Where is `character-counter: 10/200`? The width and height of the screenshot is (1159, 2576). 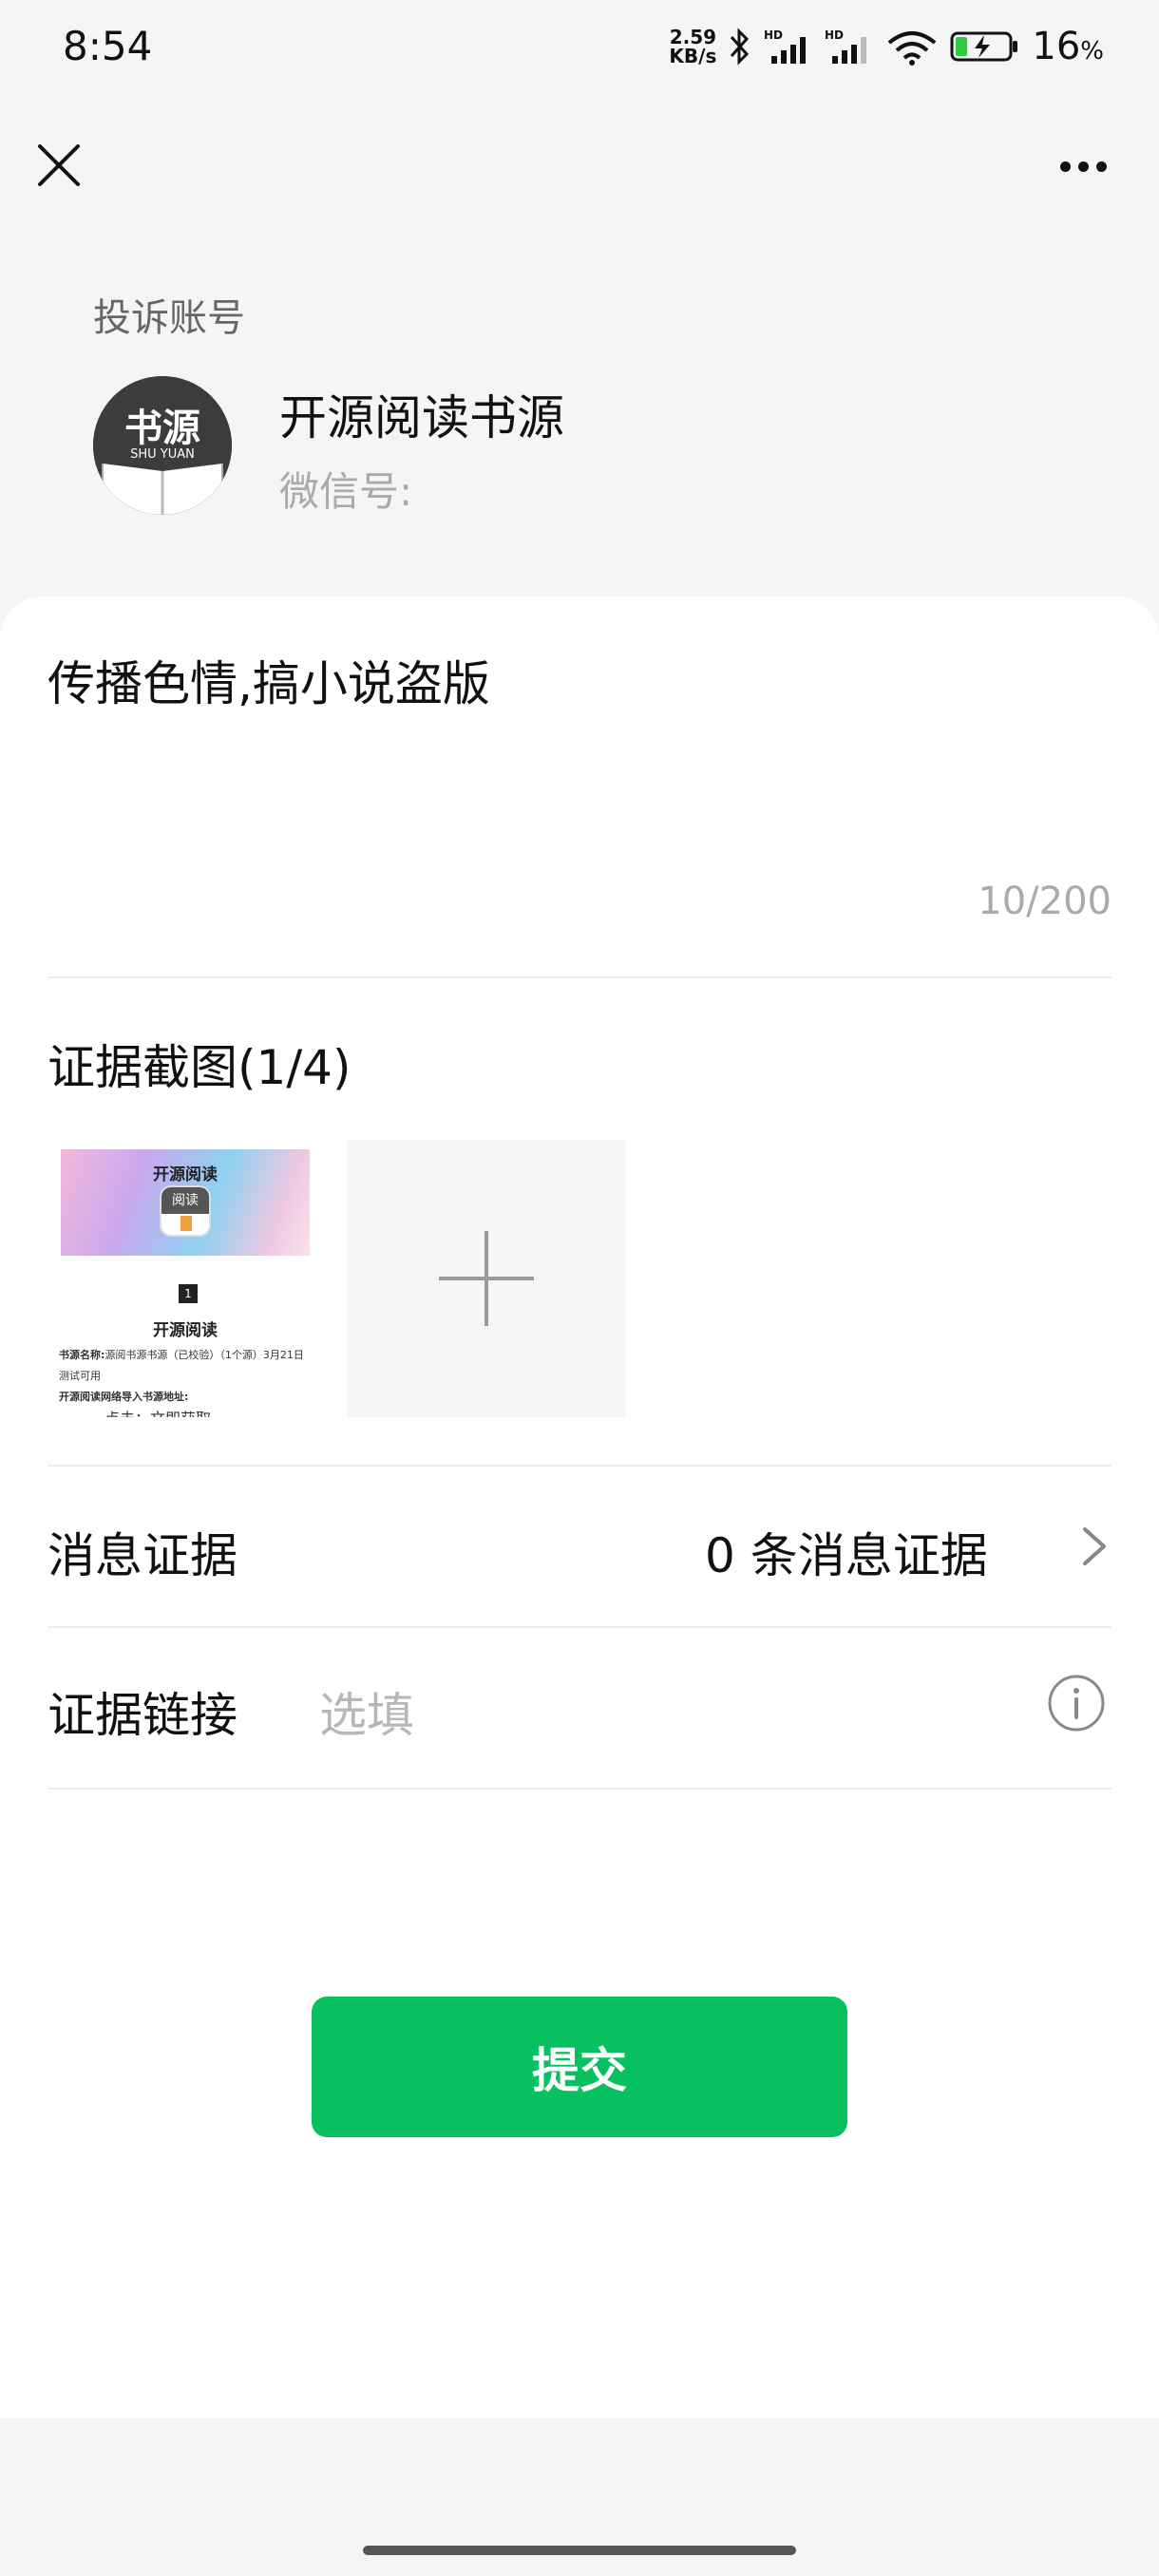
character-counter: 10/200 is located at coordinates (1045, 901).